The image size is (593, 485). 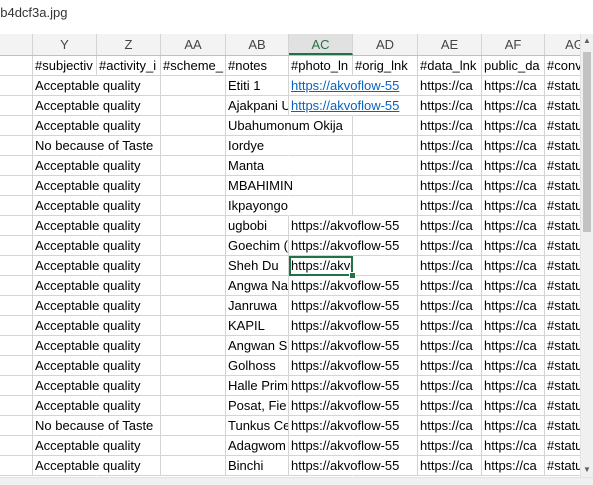 What do you see at coordinates (587, 142) in the screenshot?
I see `vertical-scroll-thumb` at bounding box center [587, 142].